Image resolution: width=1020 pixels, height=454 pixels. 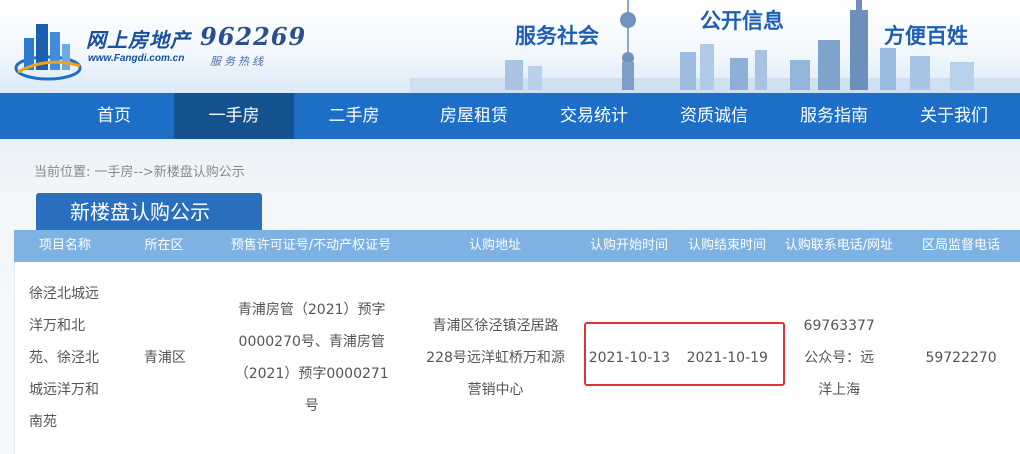 I want to click on site-logo-url: www.Fangdi.com.cn, so click(x=136, y=58).